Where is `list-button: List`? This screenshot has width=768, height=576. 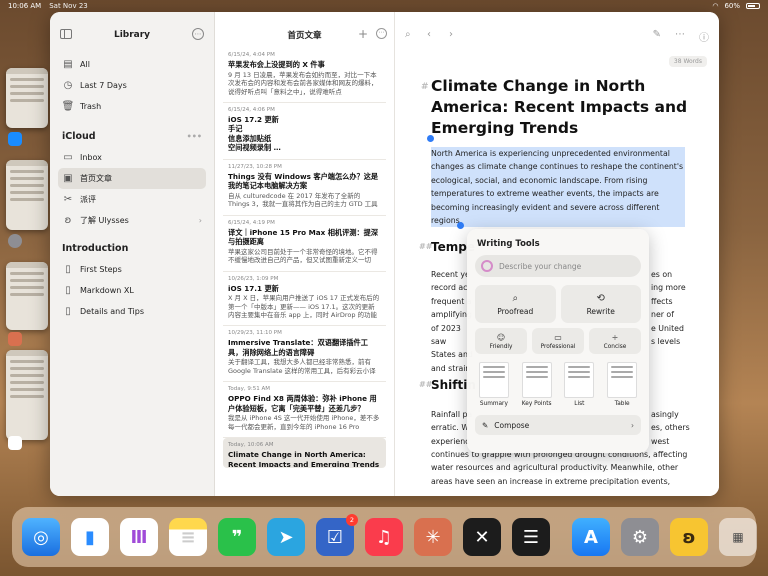
list-button: List is located at coordinates (580, 384).